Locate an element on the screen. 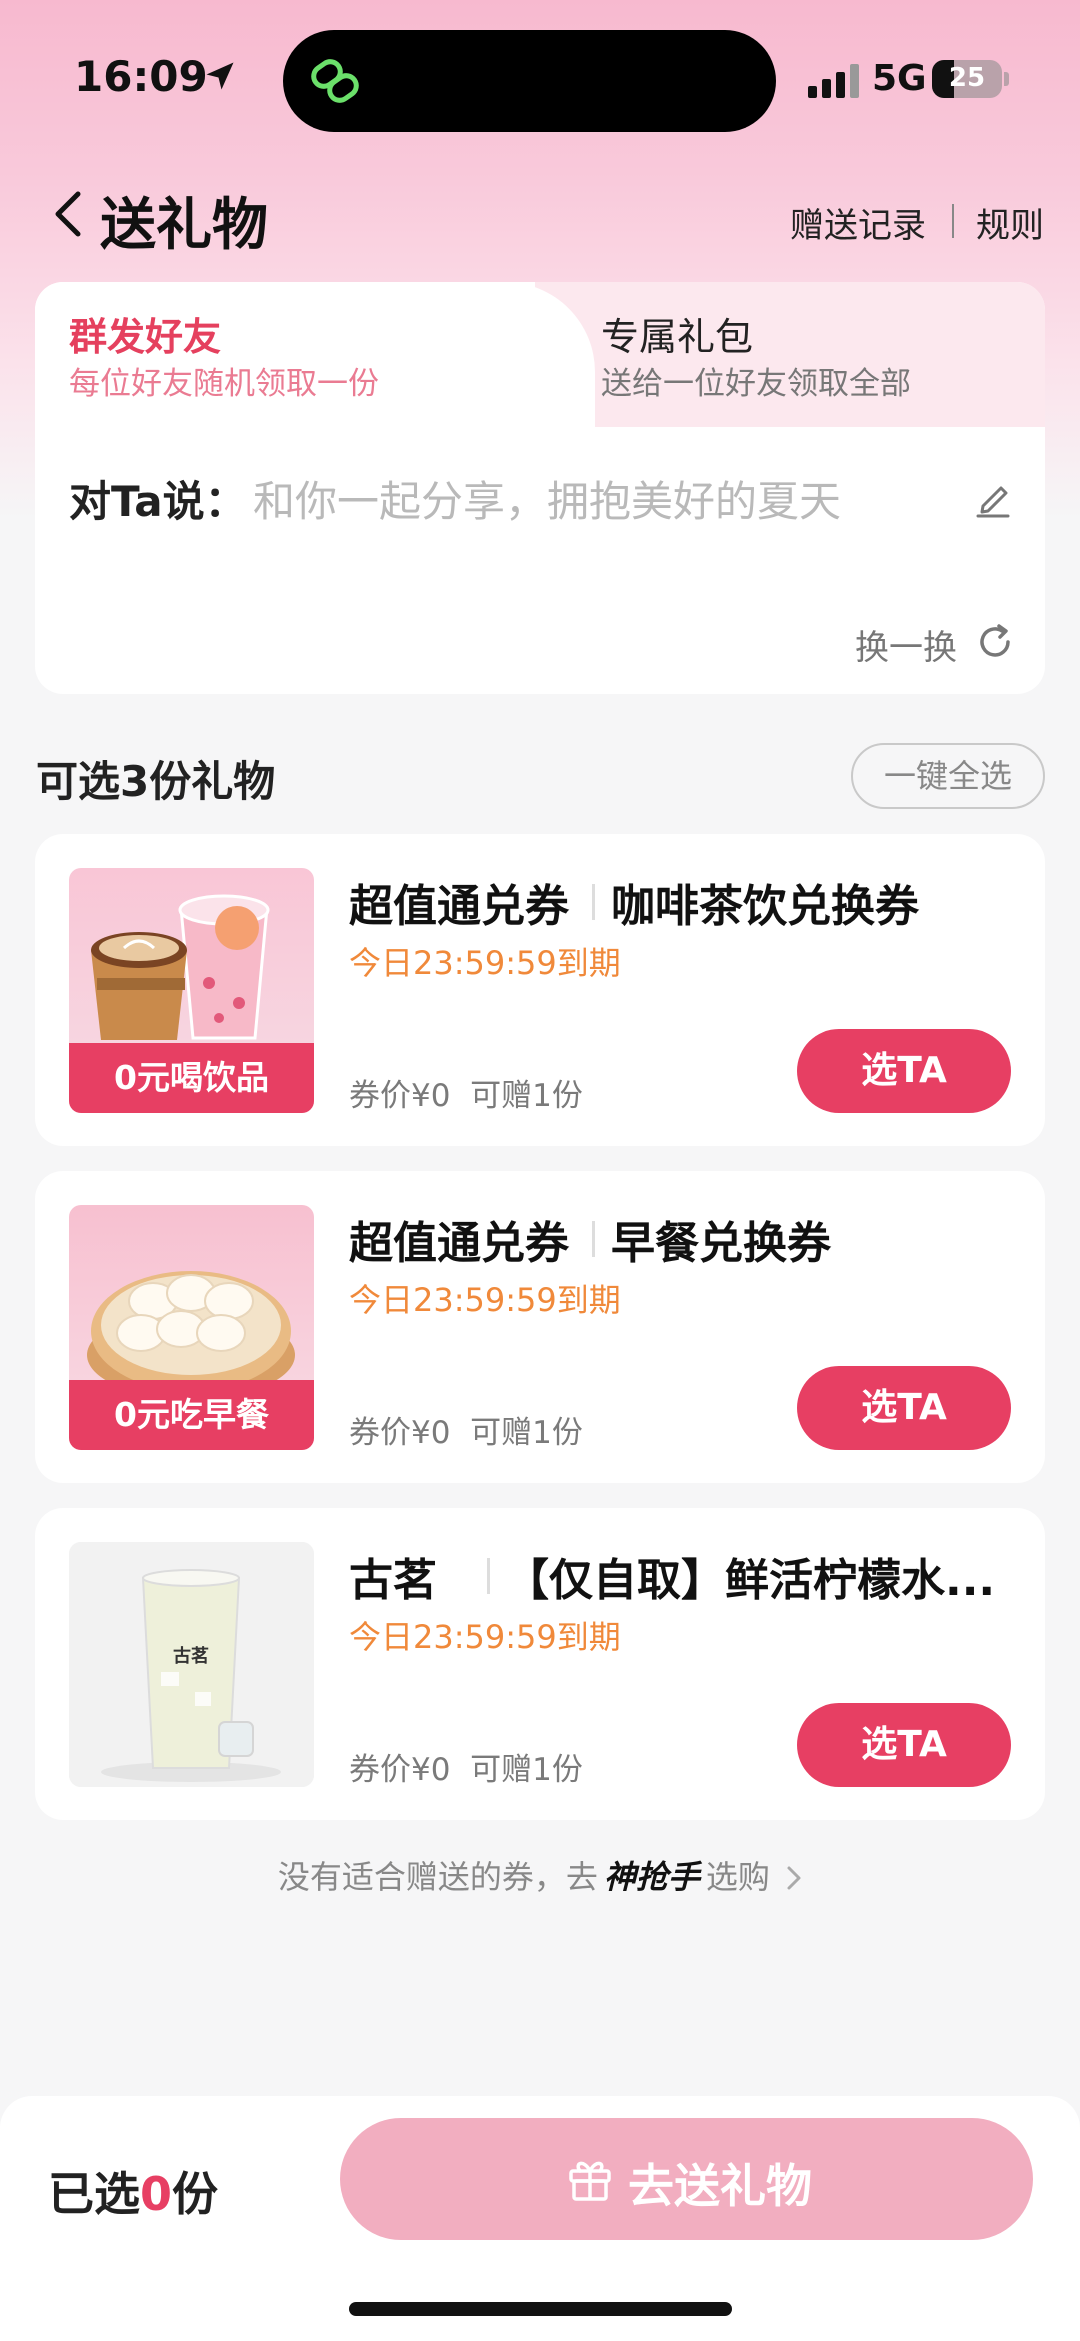 This screenshot has height=2341, width=1080. battery-percent: 25 is located at coordinates (967, 78).